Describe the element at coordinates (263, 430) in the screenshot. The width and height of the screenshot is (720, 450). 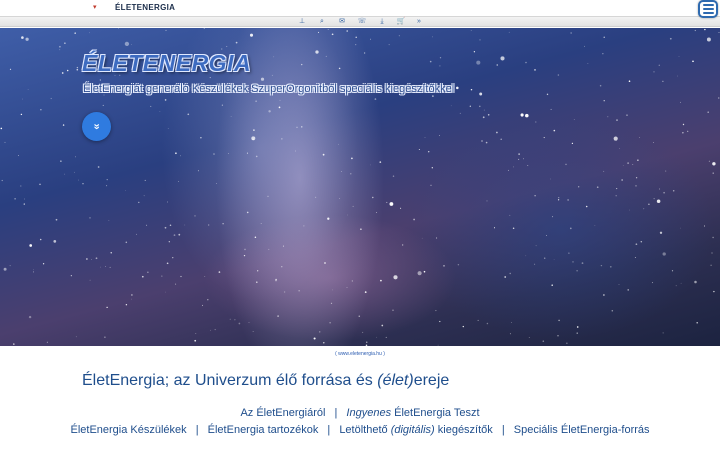
I see `accessories-link: ÉletEnergia tartozékok` at that location.